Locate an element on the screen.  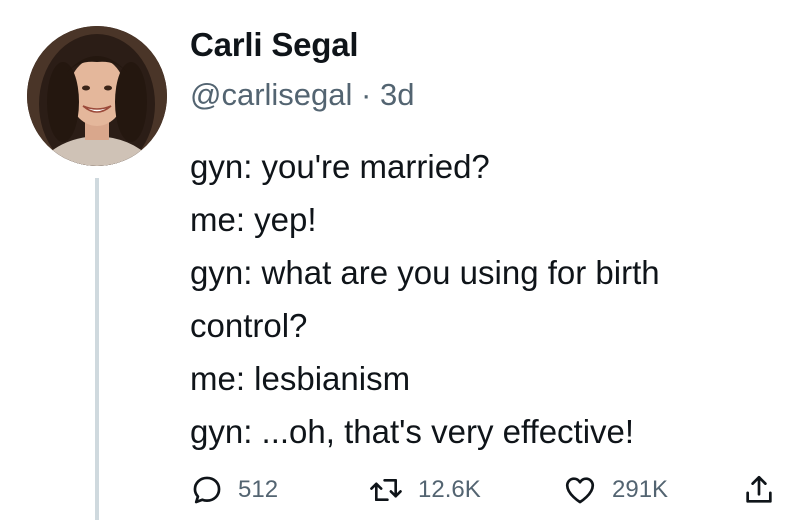
thread-line is located at coordinates (97, 349).